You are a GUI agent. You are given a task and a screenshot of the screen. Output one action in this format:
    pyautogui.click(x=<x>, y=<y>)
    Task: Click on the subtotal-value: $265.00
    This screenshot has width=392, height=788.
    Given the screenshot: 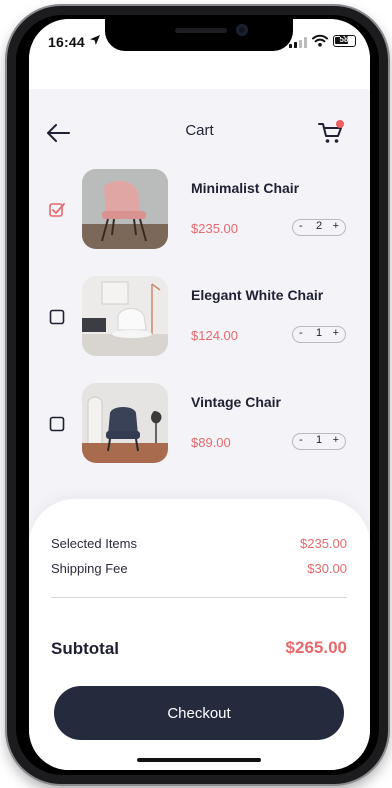 What is the action you would take?
    pyautogui.click(x=316, y=647)
    